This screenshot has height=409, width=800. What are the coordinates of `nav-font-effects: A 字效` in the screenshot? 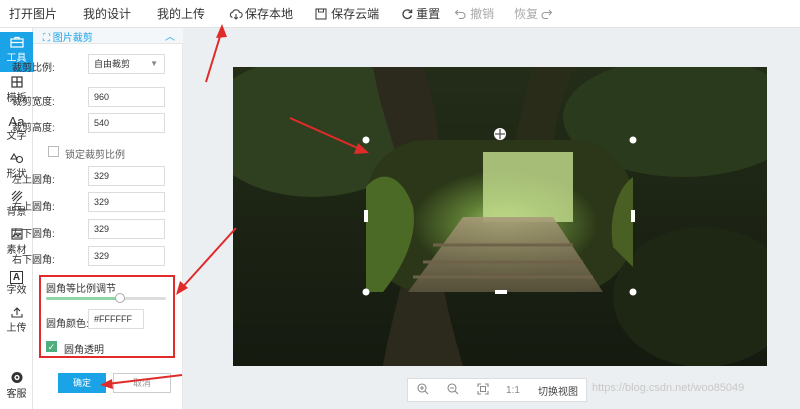 It's located at (16, 284).